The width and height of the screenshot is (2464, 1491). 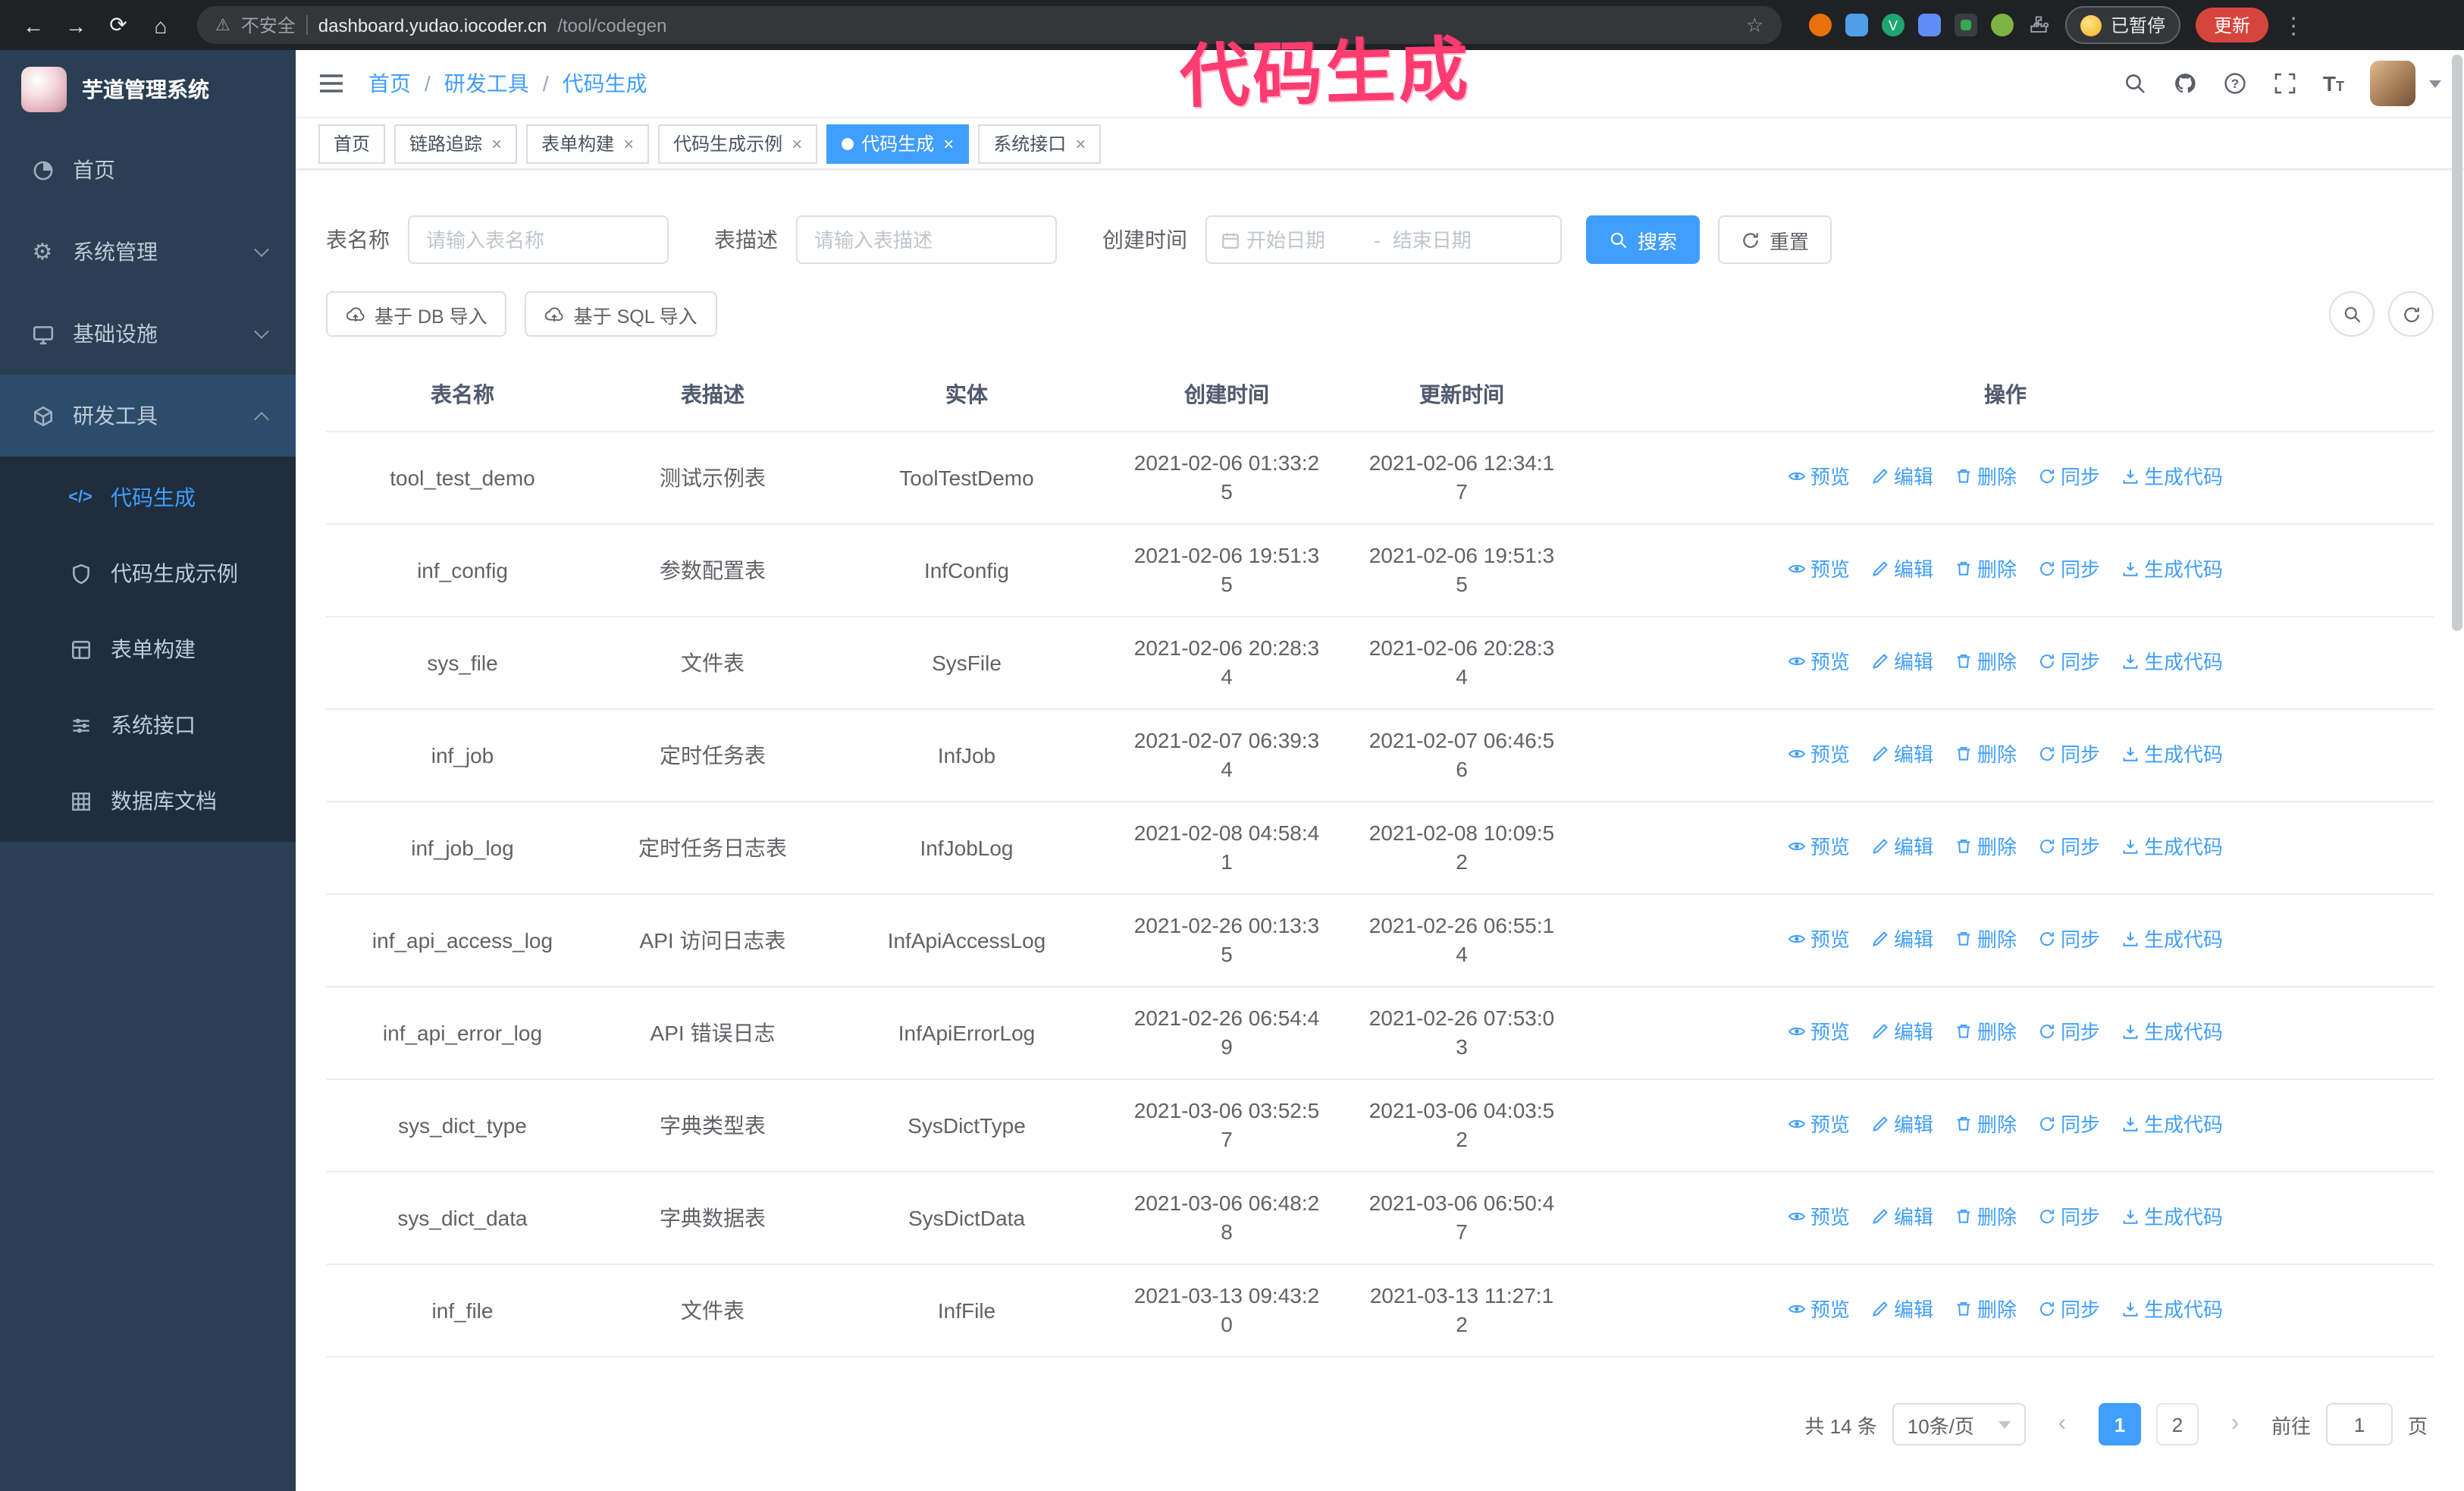 What do you see at coordinates (2135, 83) in the screenshot?
I see `search-icon` at bounding box center [2135, 83].